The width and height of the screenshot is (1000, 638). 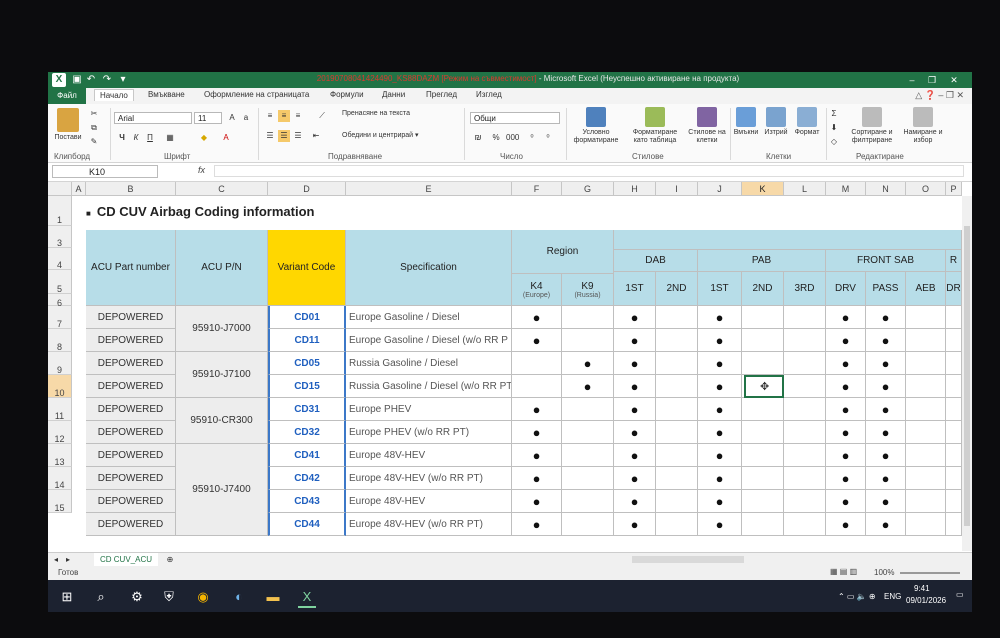 What do you see at coordinates (239, 597) in the screenshot?
I see `edge-icon: ◐` at bounding box center [239, 597].